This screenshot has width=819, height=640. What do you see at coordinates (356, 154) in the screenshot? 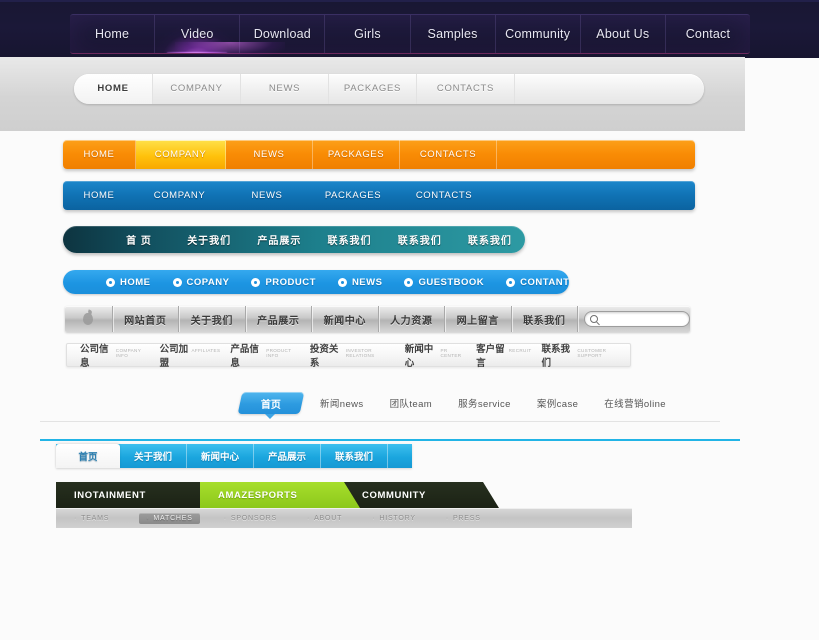
I see `orange-nav-item-3: PACKAGES` at bounding box center [356, 154].